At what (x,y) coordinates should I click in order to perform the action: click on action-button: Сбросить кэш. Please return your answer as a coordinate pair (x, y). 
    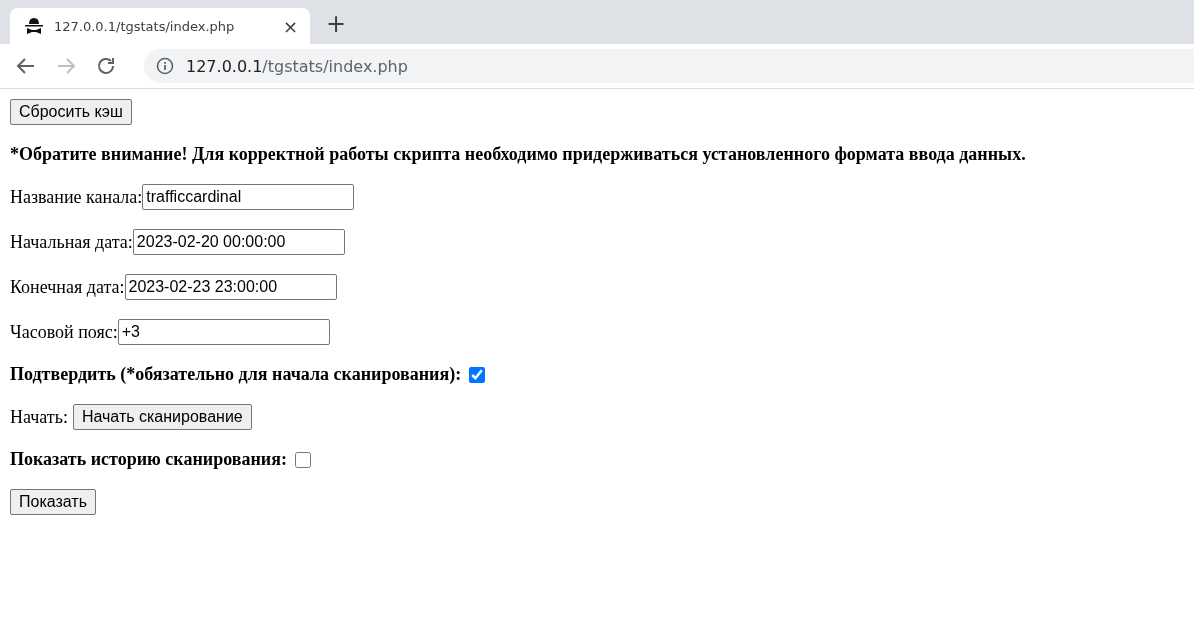
    Looking at the image, I should click on (71, 112).